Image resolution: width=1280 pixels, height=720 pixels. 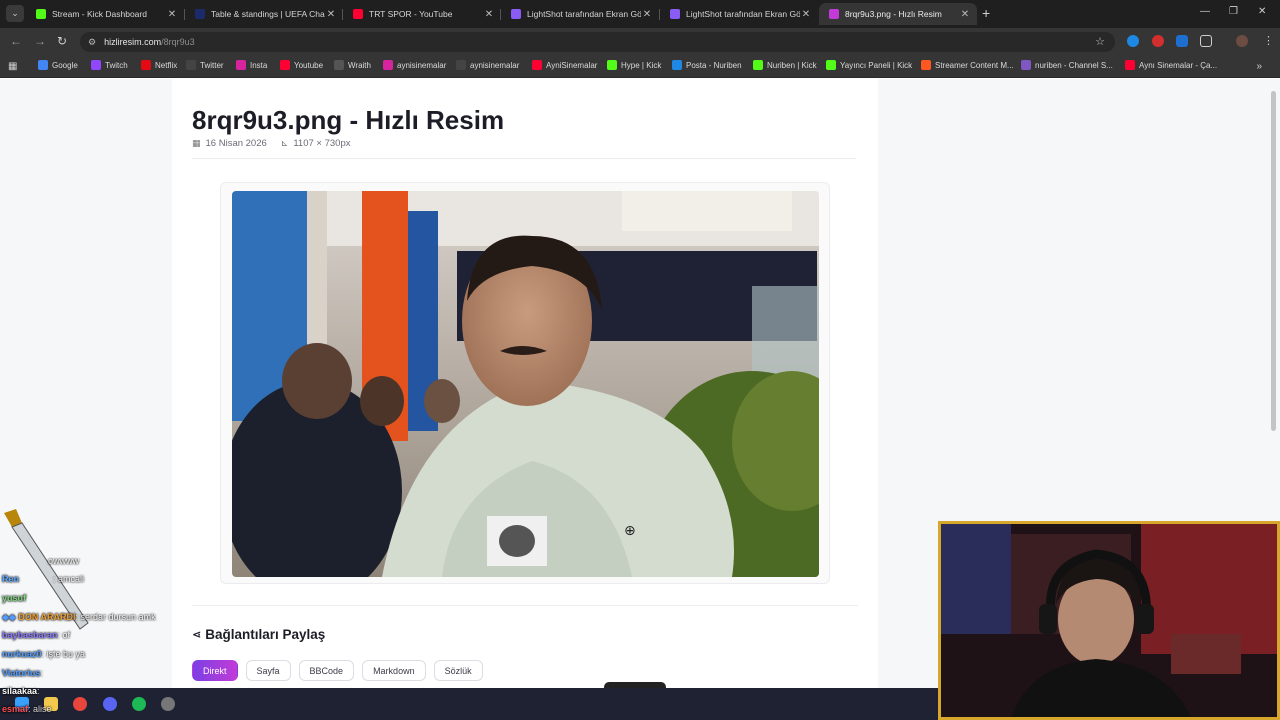 I want to click on tab-title: LightShot tarafından Ekran Gön, so click(x=584, y=14).